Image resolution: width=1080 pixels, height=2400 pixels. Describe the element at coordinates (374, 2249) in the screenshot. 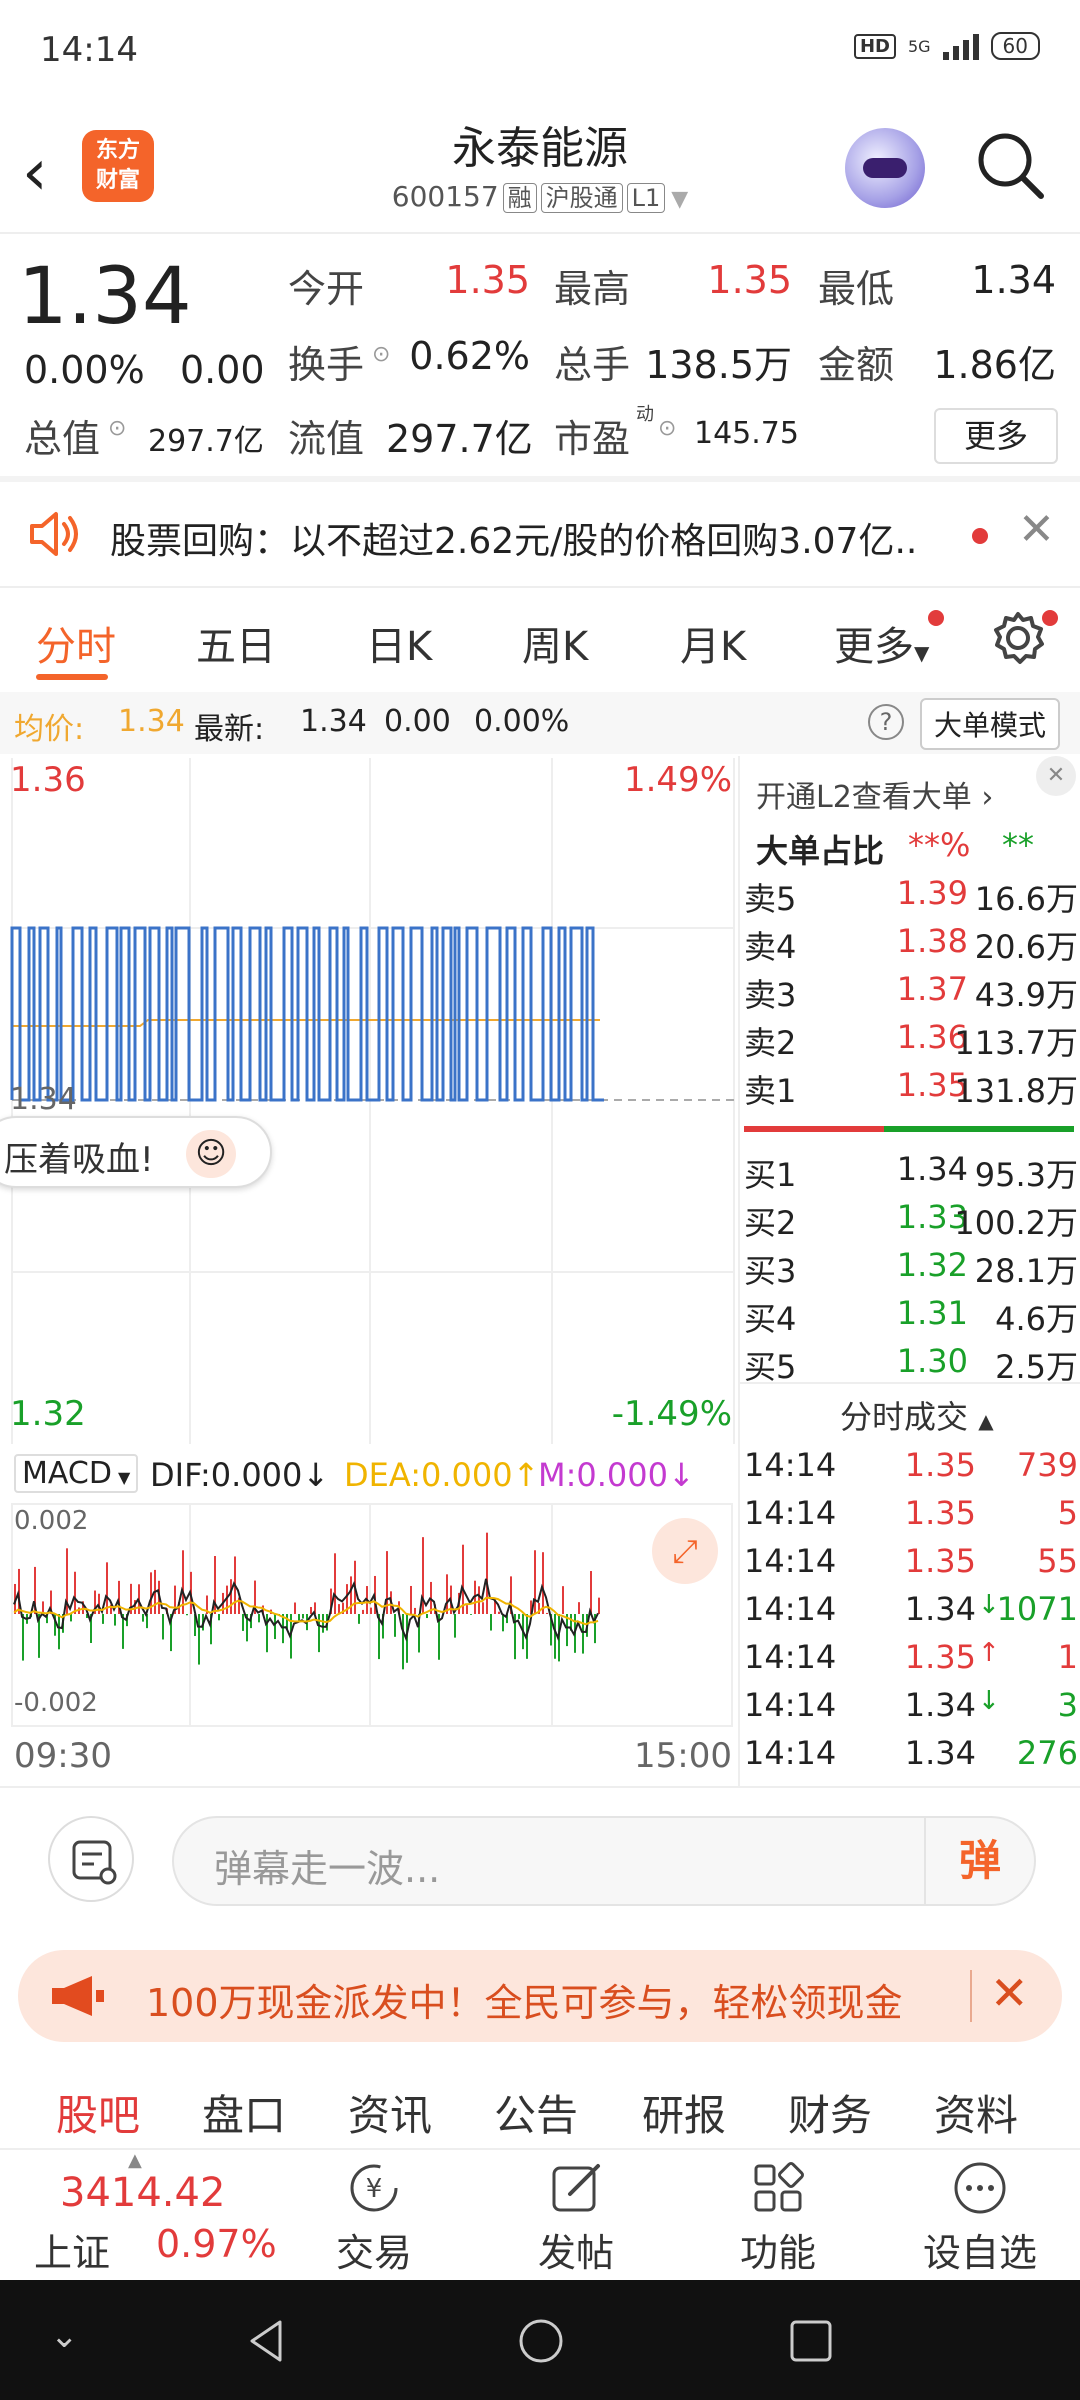

I see `bottom-trade: 交易` at that location.